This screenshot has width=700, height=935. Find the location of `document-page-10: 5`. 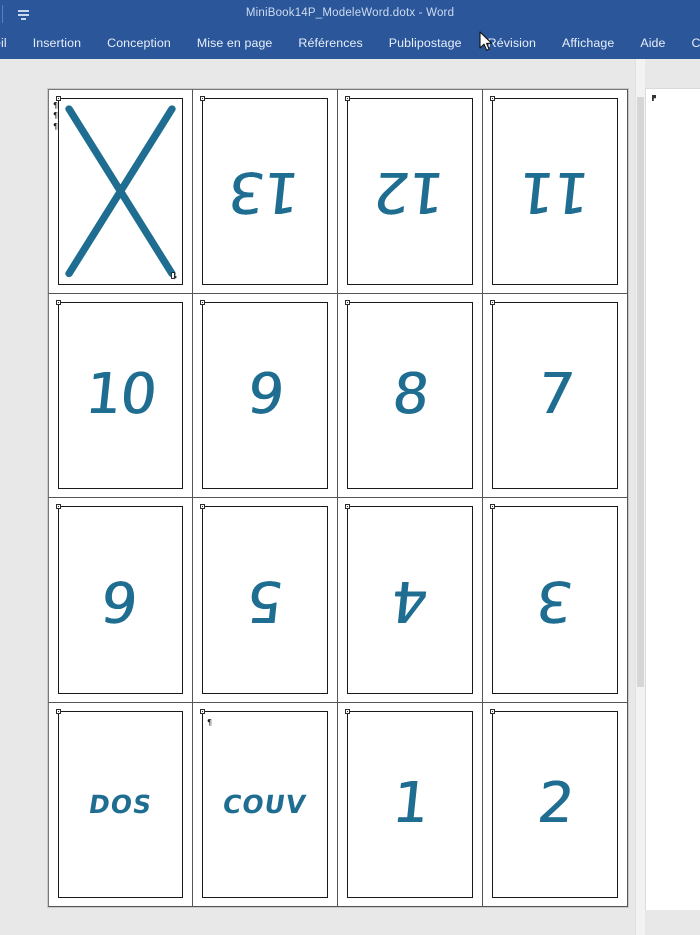

document-page-10: 5 is located at coordinates (265, 600).